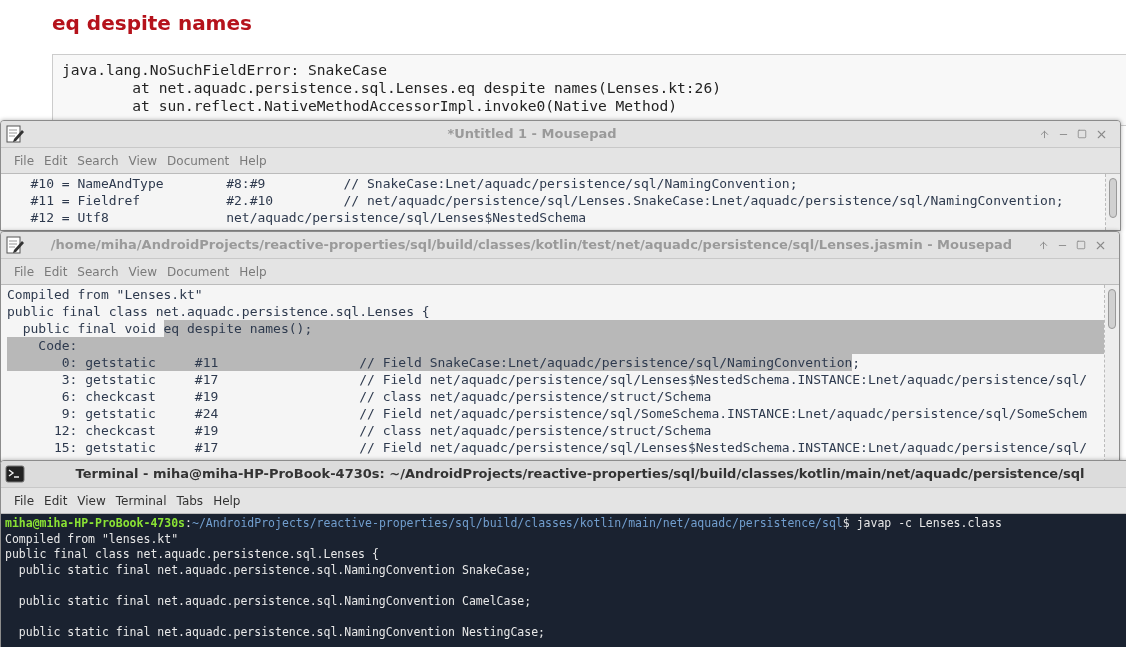 The height and width of the screenshot is (647, 1126). Describe the element at coordinates (574, 413) in the screenshot. I see `code-text: 9: getstatic #24 // Field net/aquadc/persistence/sql/SomeSchema.INSTANCE:Lnet/aquadc/persistence/sql/SomeSchem` at that location.